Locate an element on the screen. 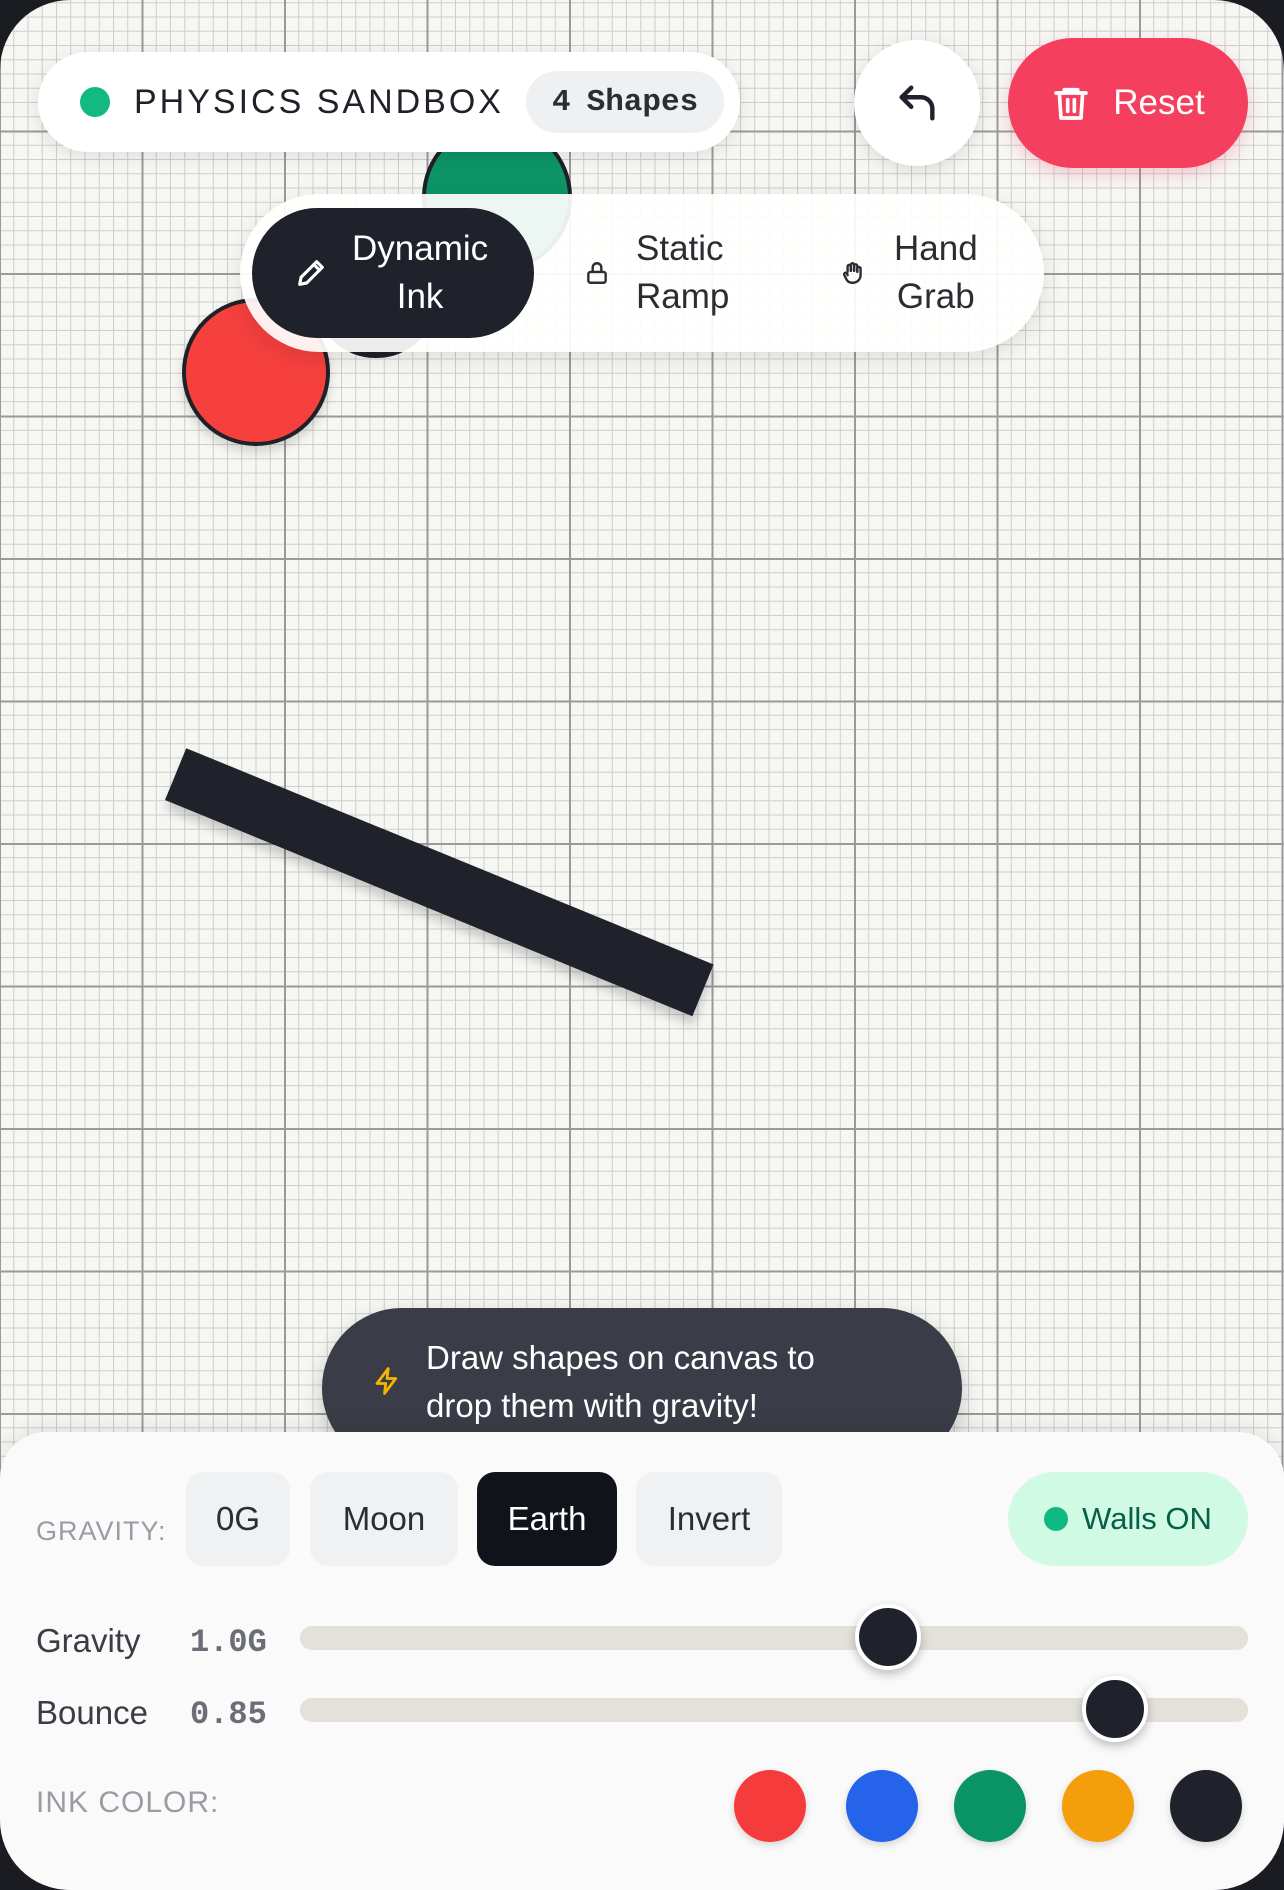  gravity-slider-value: 1.0G is located at coordinates (228, 1642).